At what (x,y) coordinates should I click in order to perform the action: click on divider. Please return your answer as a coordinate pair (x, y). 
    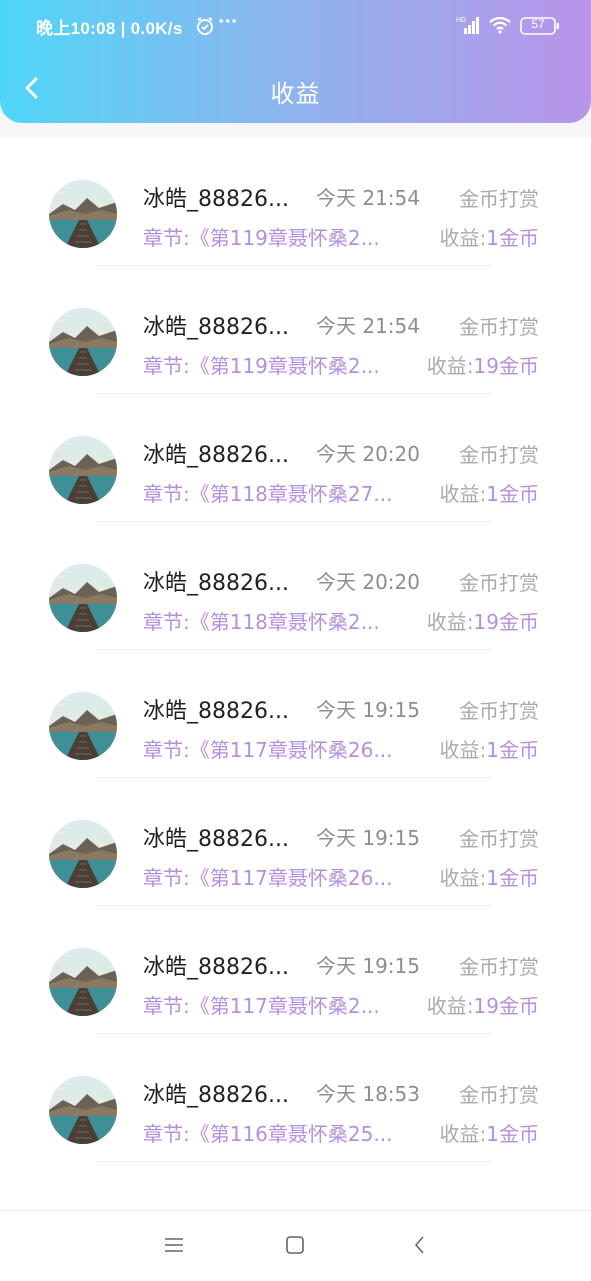
    Looking at the image, I should click on (294, 1161).